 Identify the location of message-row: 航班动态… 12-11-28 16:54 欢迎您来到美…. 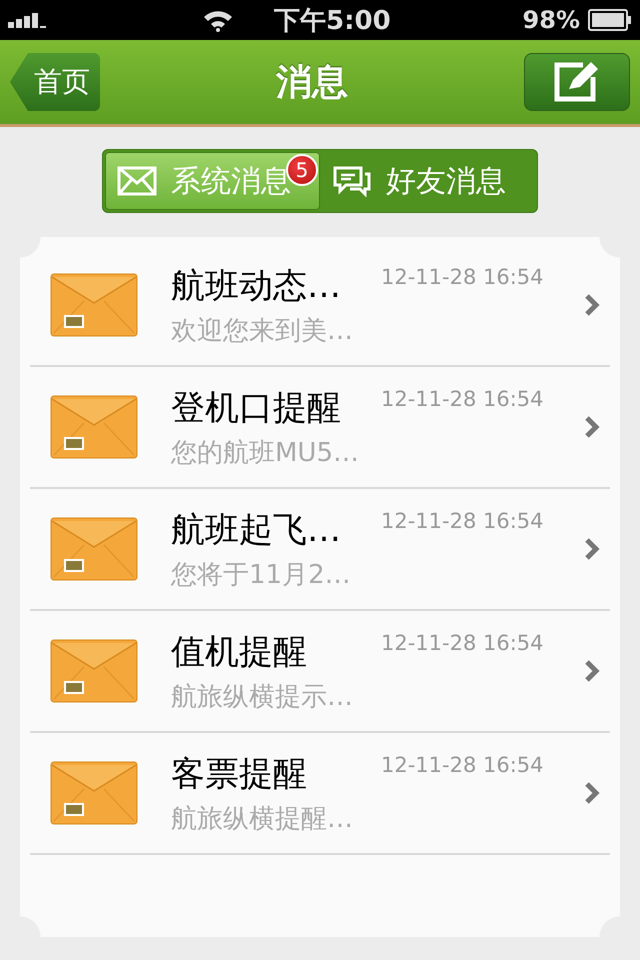
(320, 306).